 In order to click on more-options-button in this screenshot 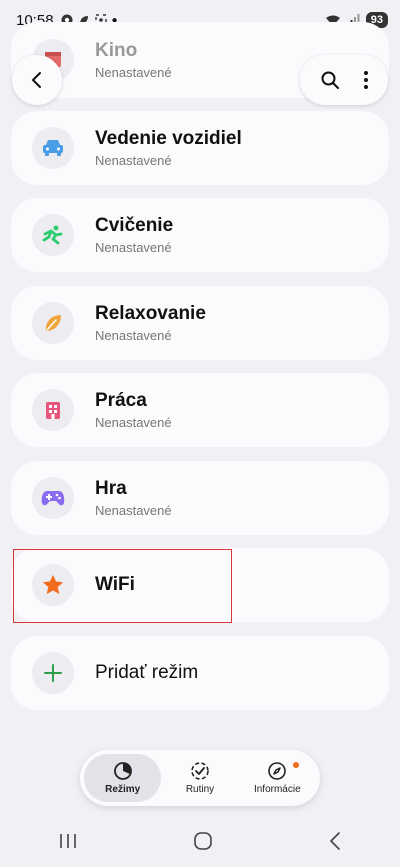, I will do `click(366, 80)`.